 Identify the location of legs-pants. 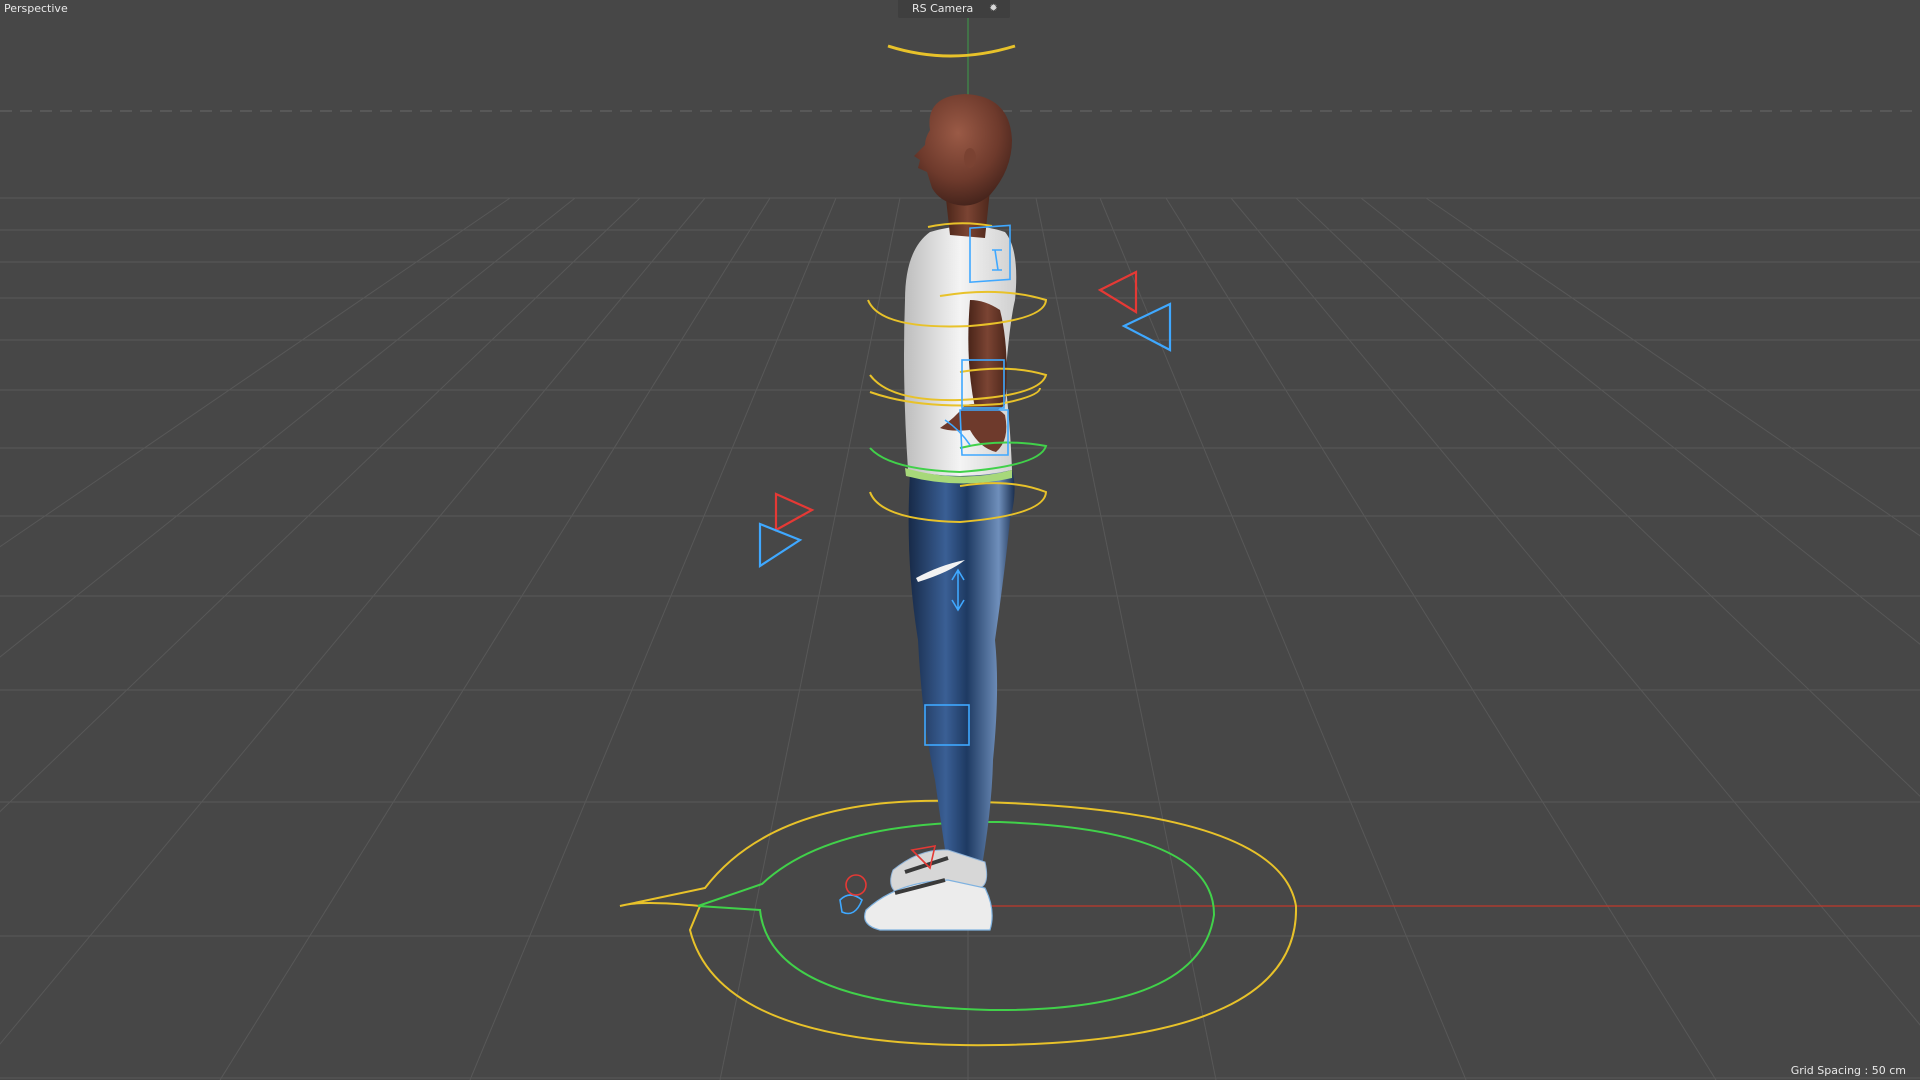
(961, 674).